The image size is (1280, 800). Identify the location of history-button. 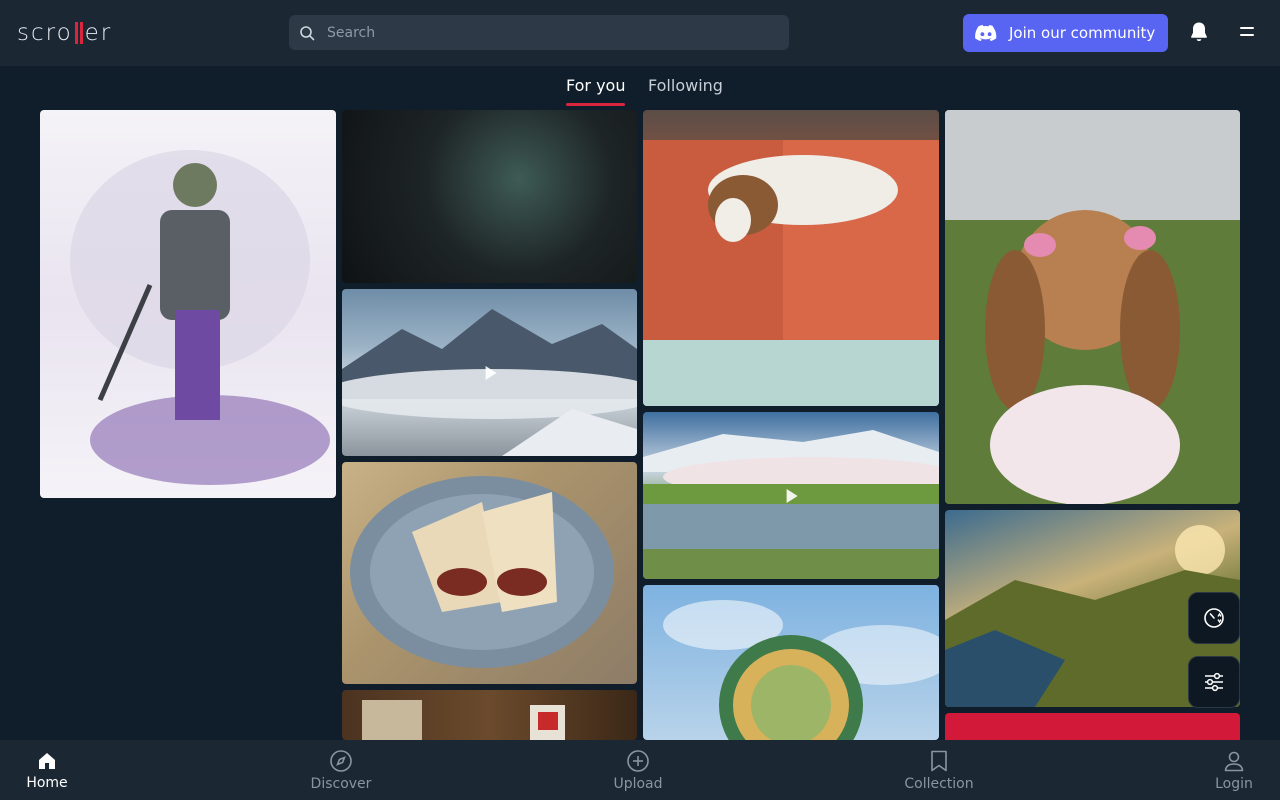
(1214, 618).